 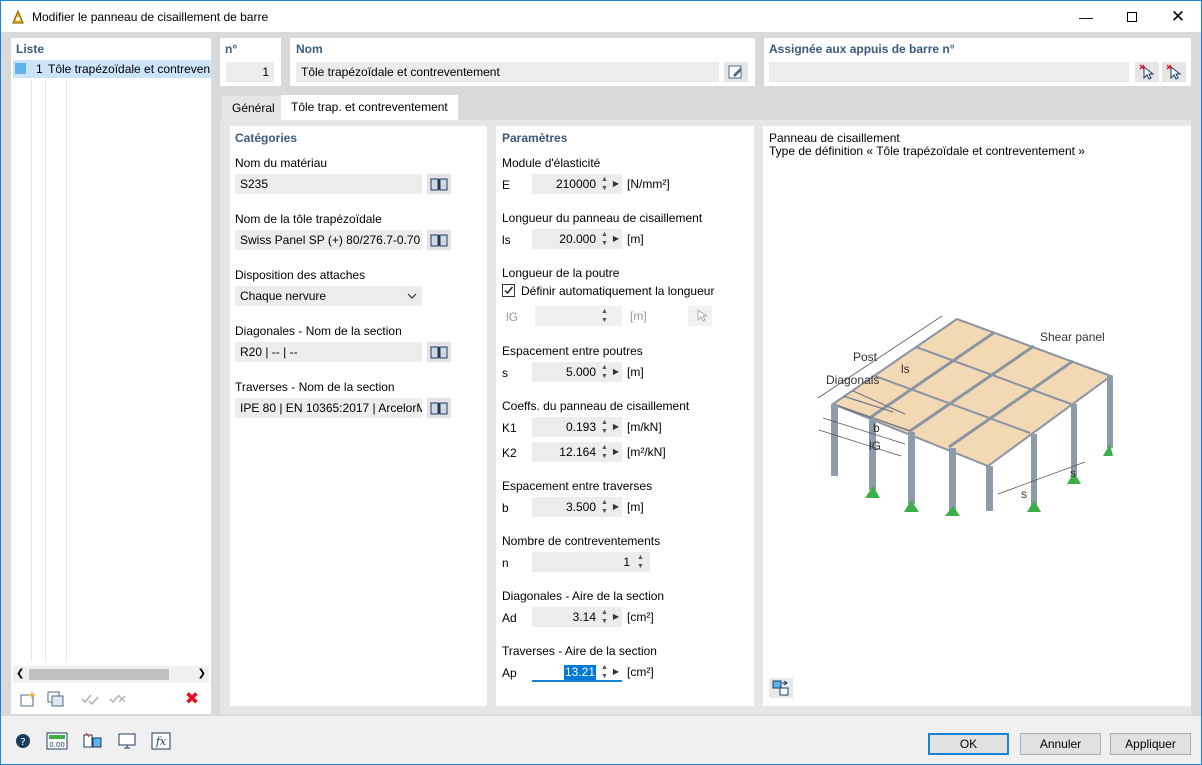 What do you see at coordinates (250, 72) in the screenshot?
I see `number-field: 1` at bounding box center [250, 72].